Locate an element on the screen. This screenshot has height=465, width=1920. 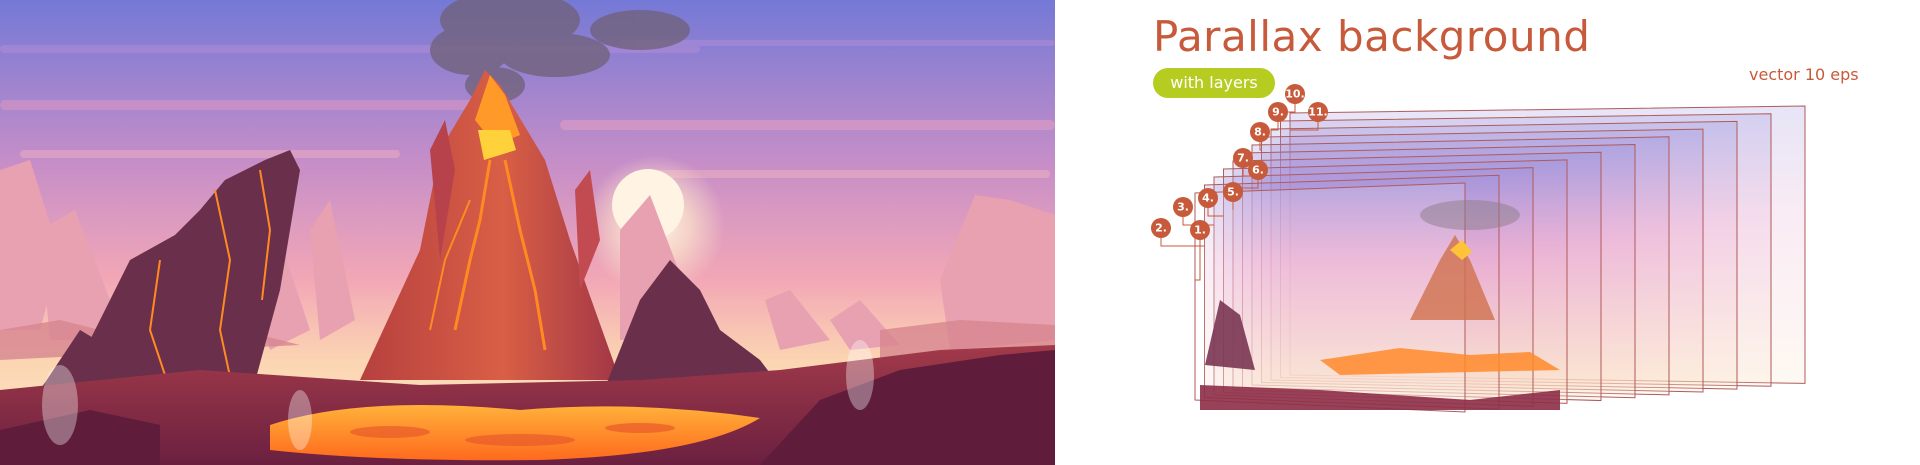
layer-number-label: 7. is located at coordinates (1243, 158).